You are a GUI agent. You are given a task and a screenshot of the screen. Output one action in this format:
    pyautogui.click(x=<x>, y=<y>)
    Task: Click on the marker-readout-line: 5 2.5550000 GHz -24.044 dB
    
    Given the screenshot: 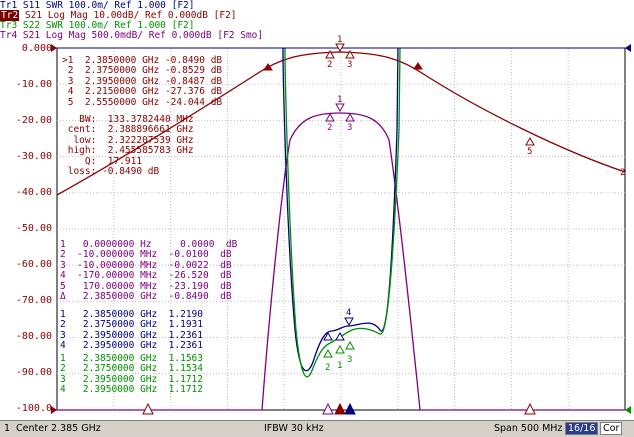 What is the action you would take?
    pyautogui.click(x=142, y=102)
    